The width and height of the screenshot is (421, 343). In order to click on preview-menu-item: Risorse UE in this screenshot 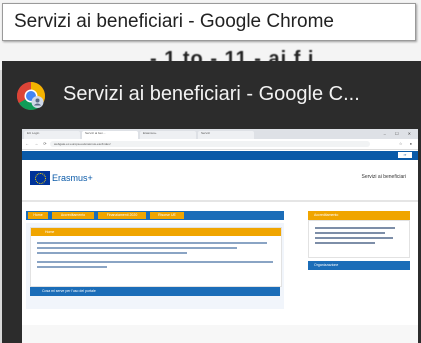, I will do `click(167, 215)`.